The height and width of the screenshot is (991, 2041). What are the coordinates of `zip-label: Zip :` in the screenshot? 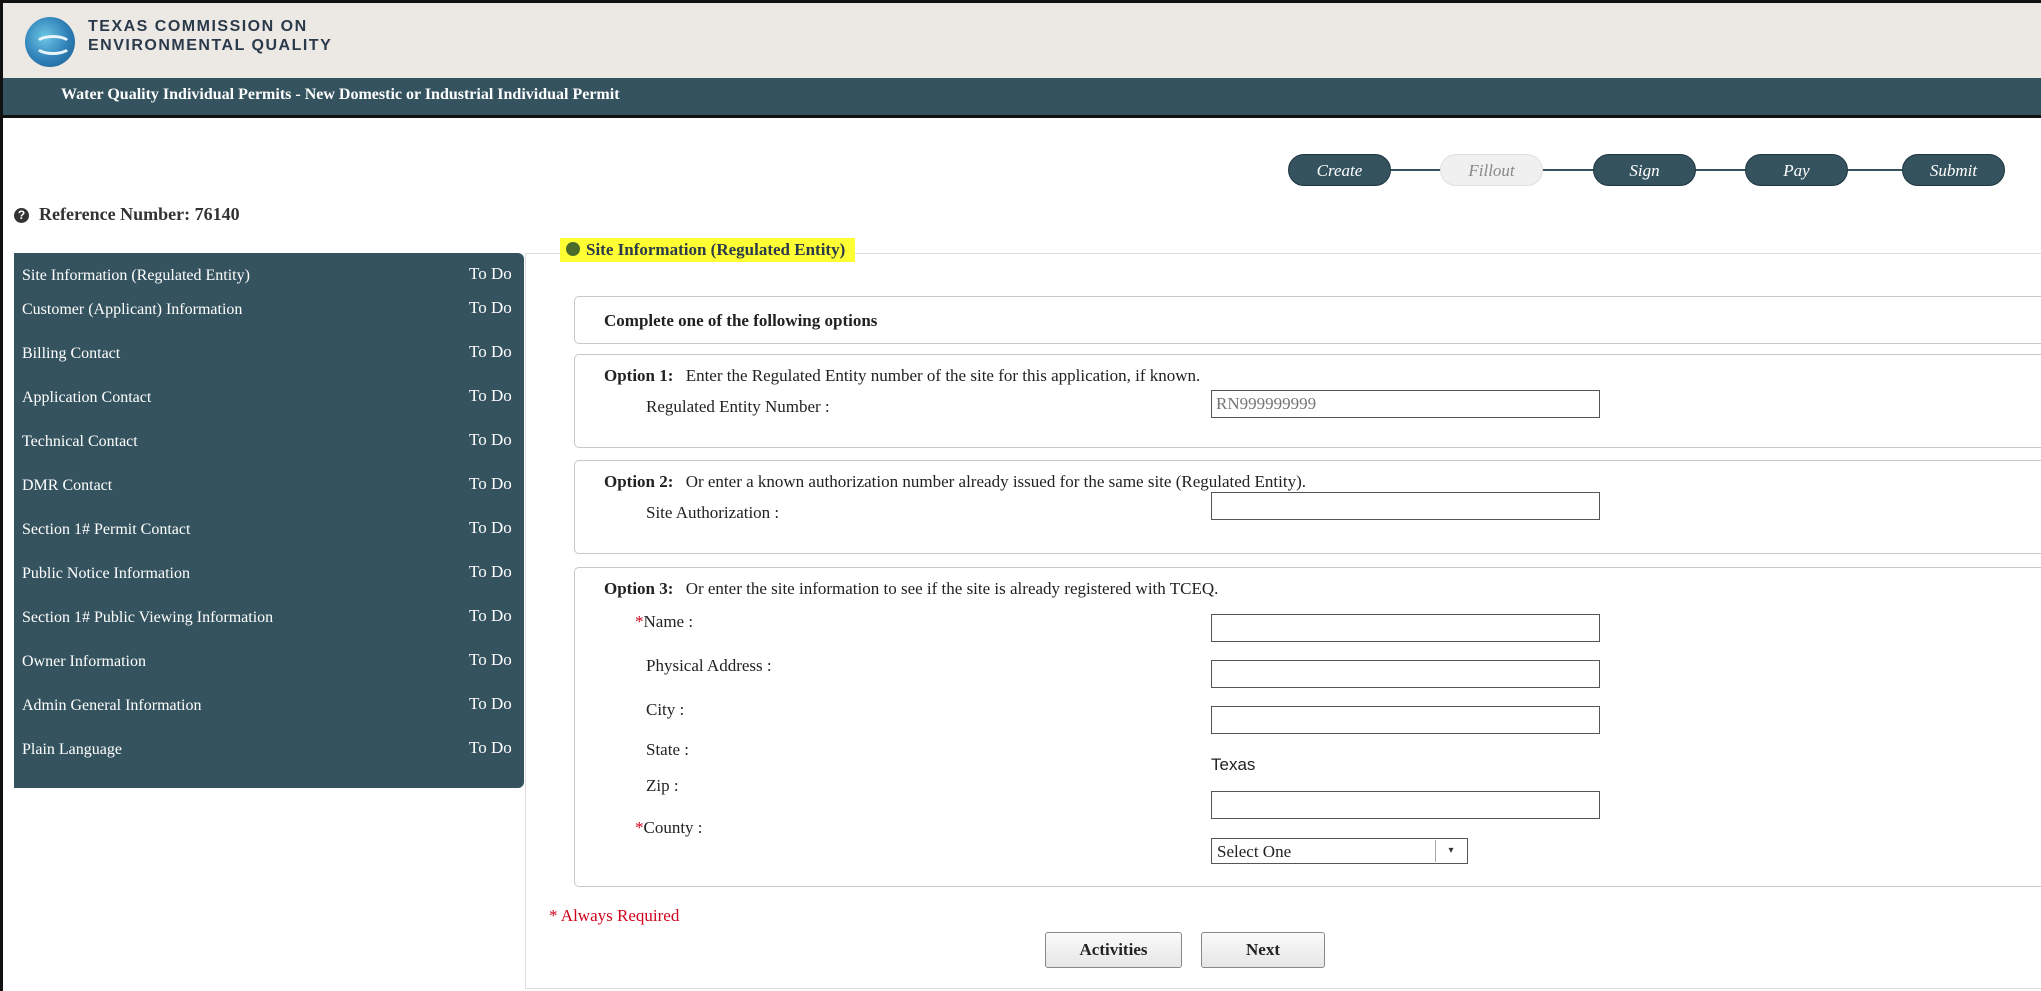 It's located at (662, 785).